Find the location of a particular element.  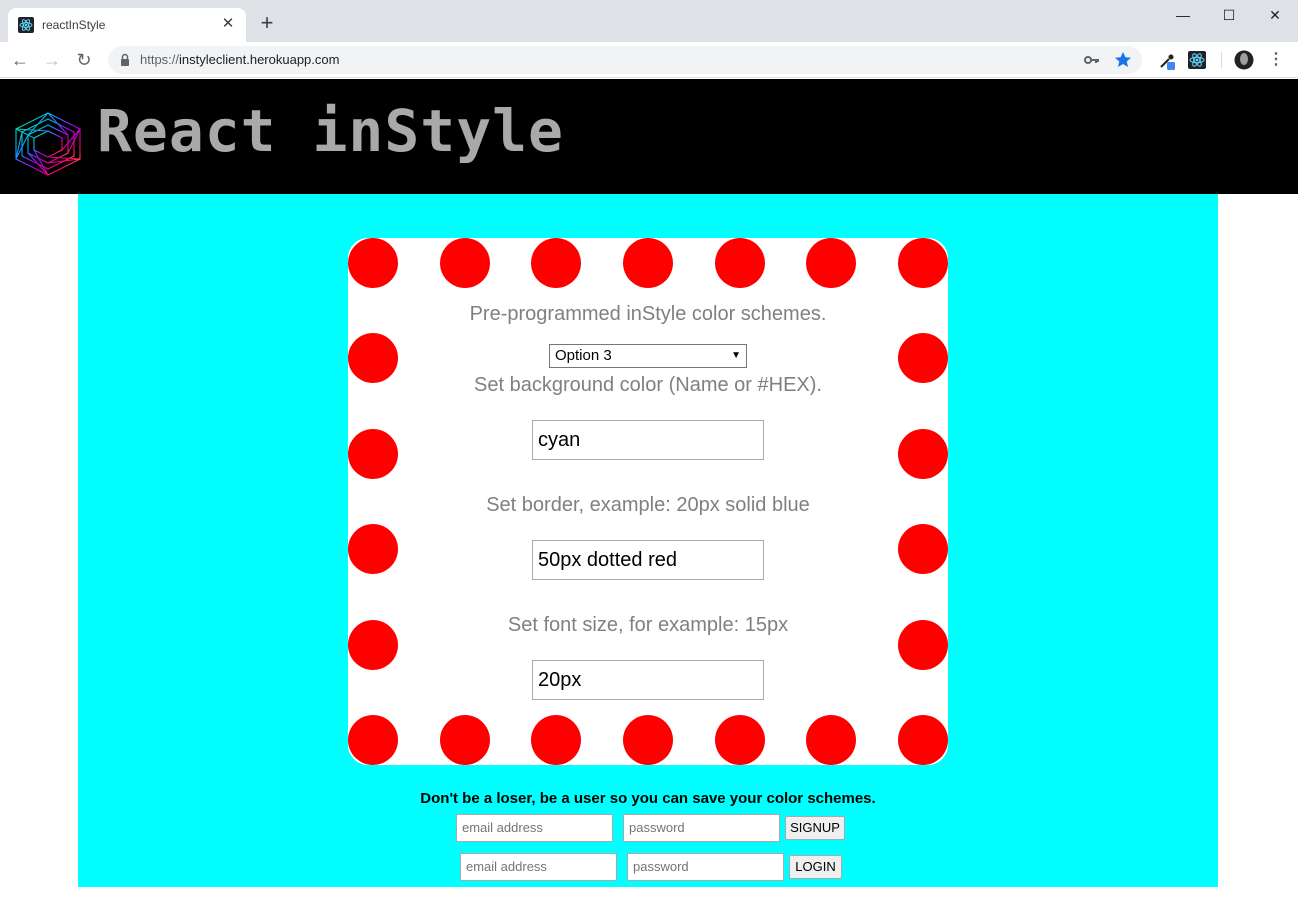

url-text: https://instyleclient.herokuapp.com is located at coordinates (240, 59).